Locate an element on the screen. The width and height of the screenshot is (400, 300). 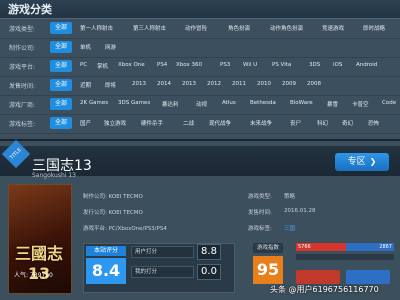
vote-negative-button is located at coordinates (368, 277).